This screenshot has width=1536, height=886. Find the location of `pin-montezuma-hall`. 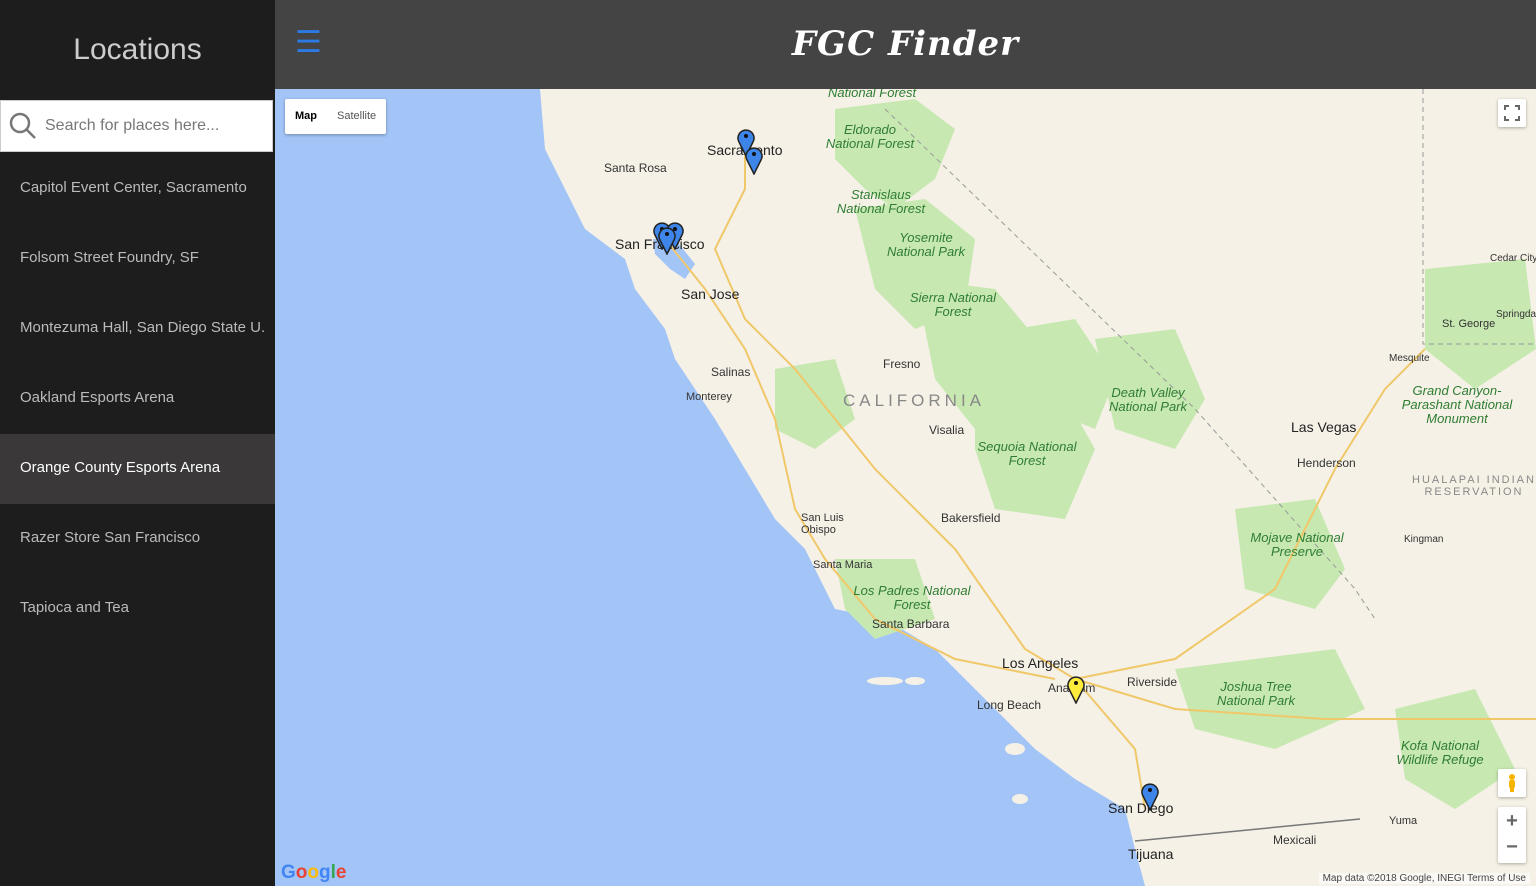

pin-montezuma-hall is located at coordinates (1150, 796).